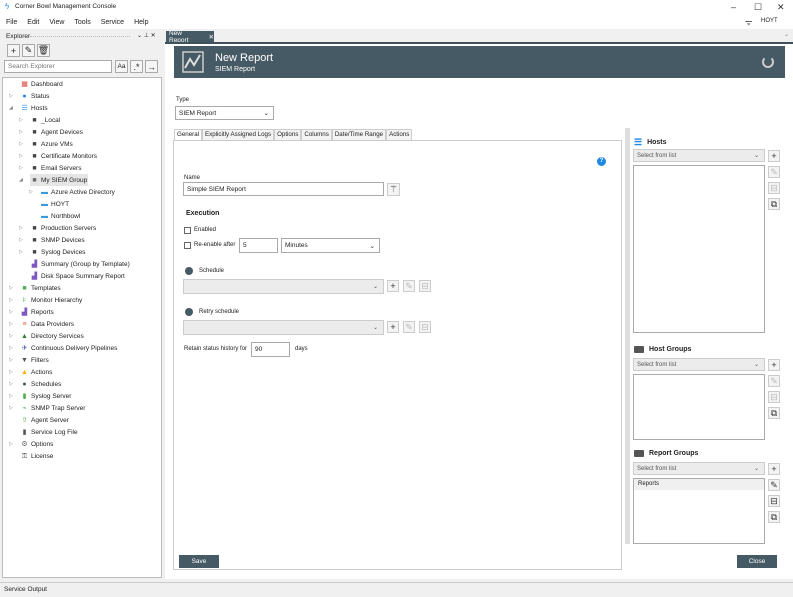 This screenshot has height=597, width=793. What do you see at coordinates (82, 22) in the screenshot?
I see `menu-tools: Tools` at bounding box center [82, 22].